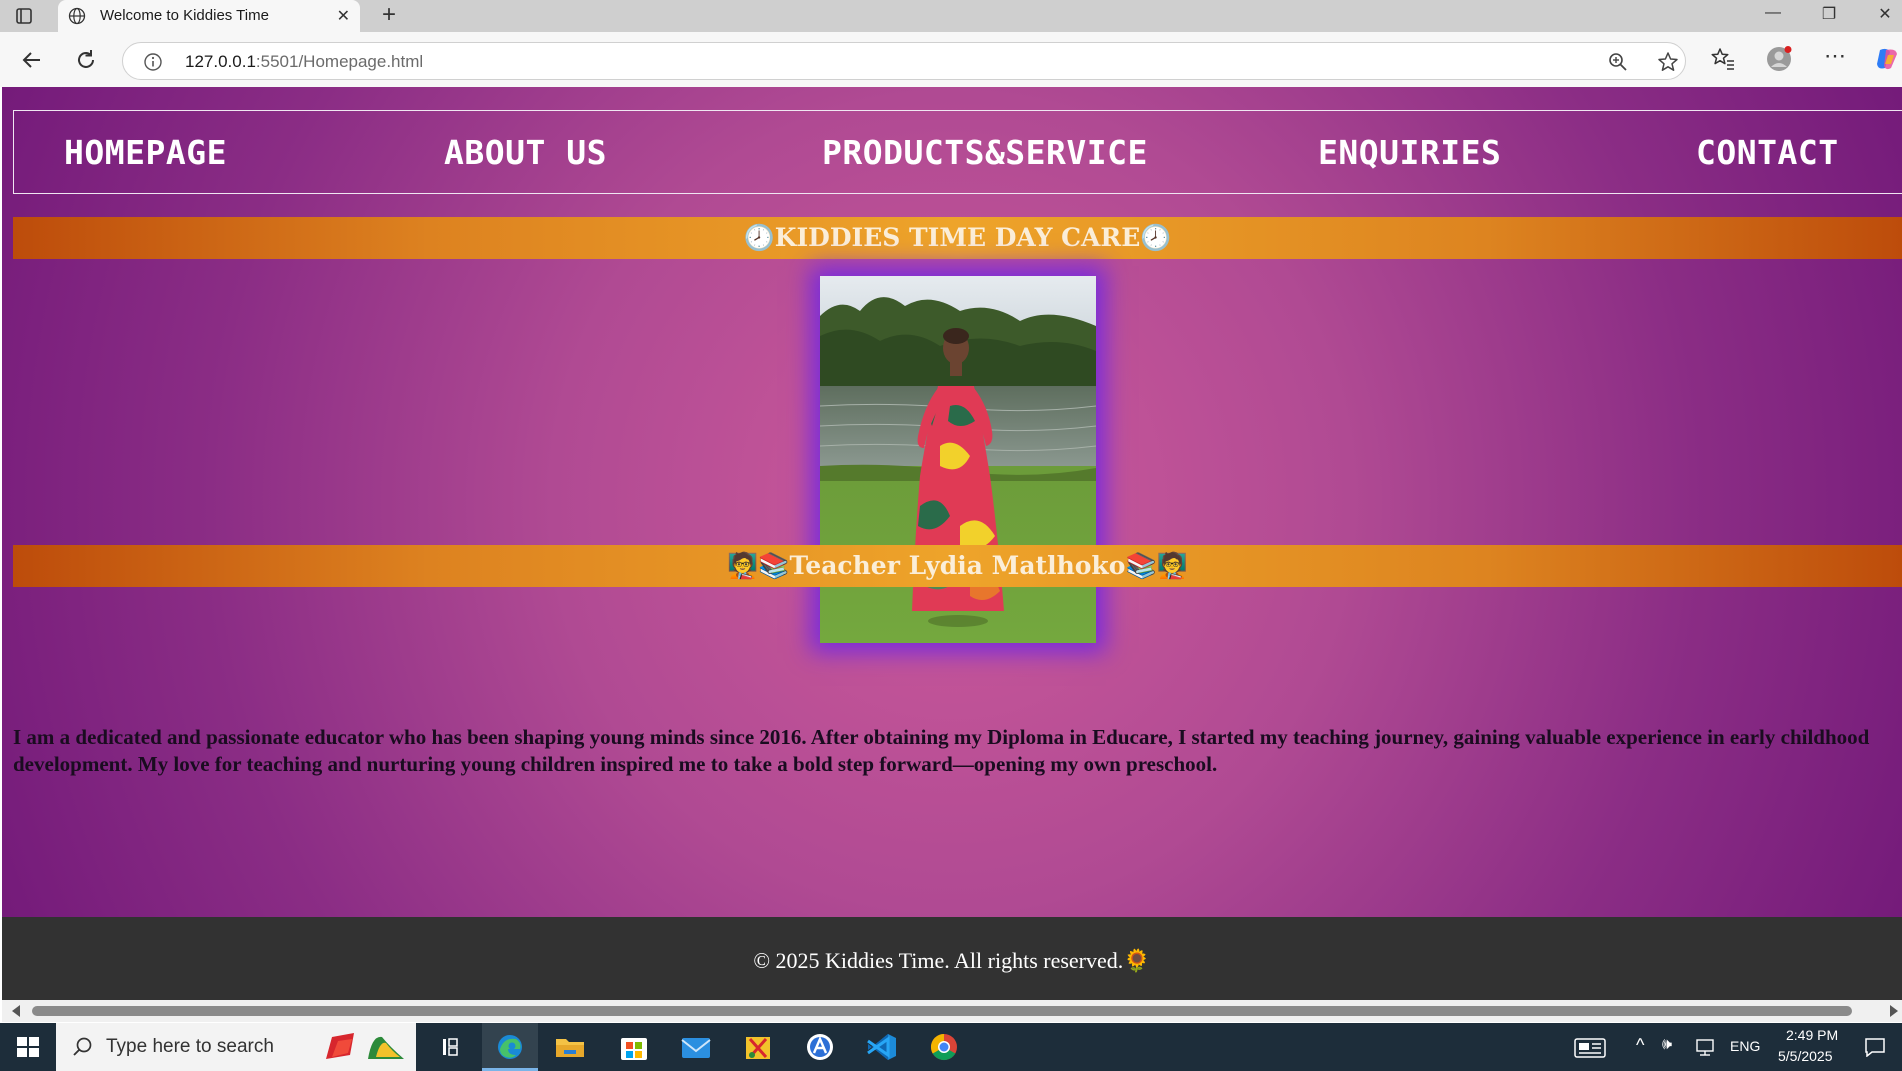 The width and height of the screenshot is (1902, 1071). I want to click on zoom-icon, so click(1618, 62).